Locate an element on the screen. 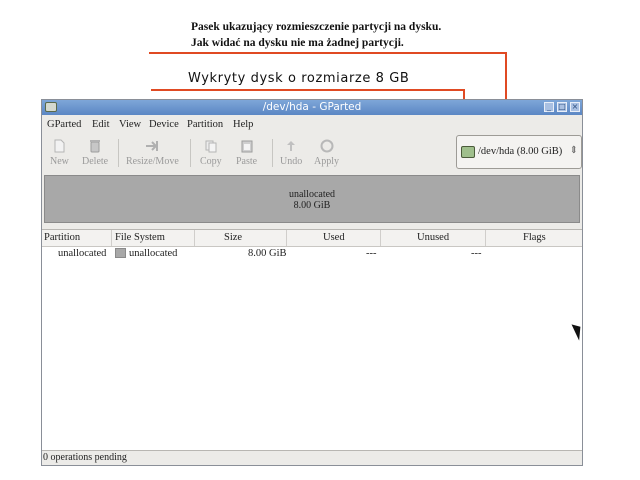  paste-button: Paste is located at coordinates (246, 153).